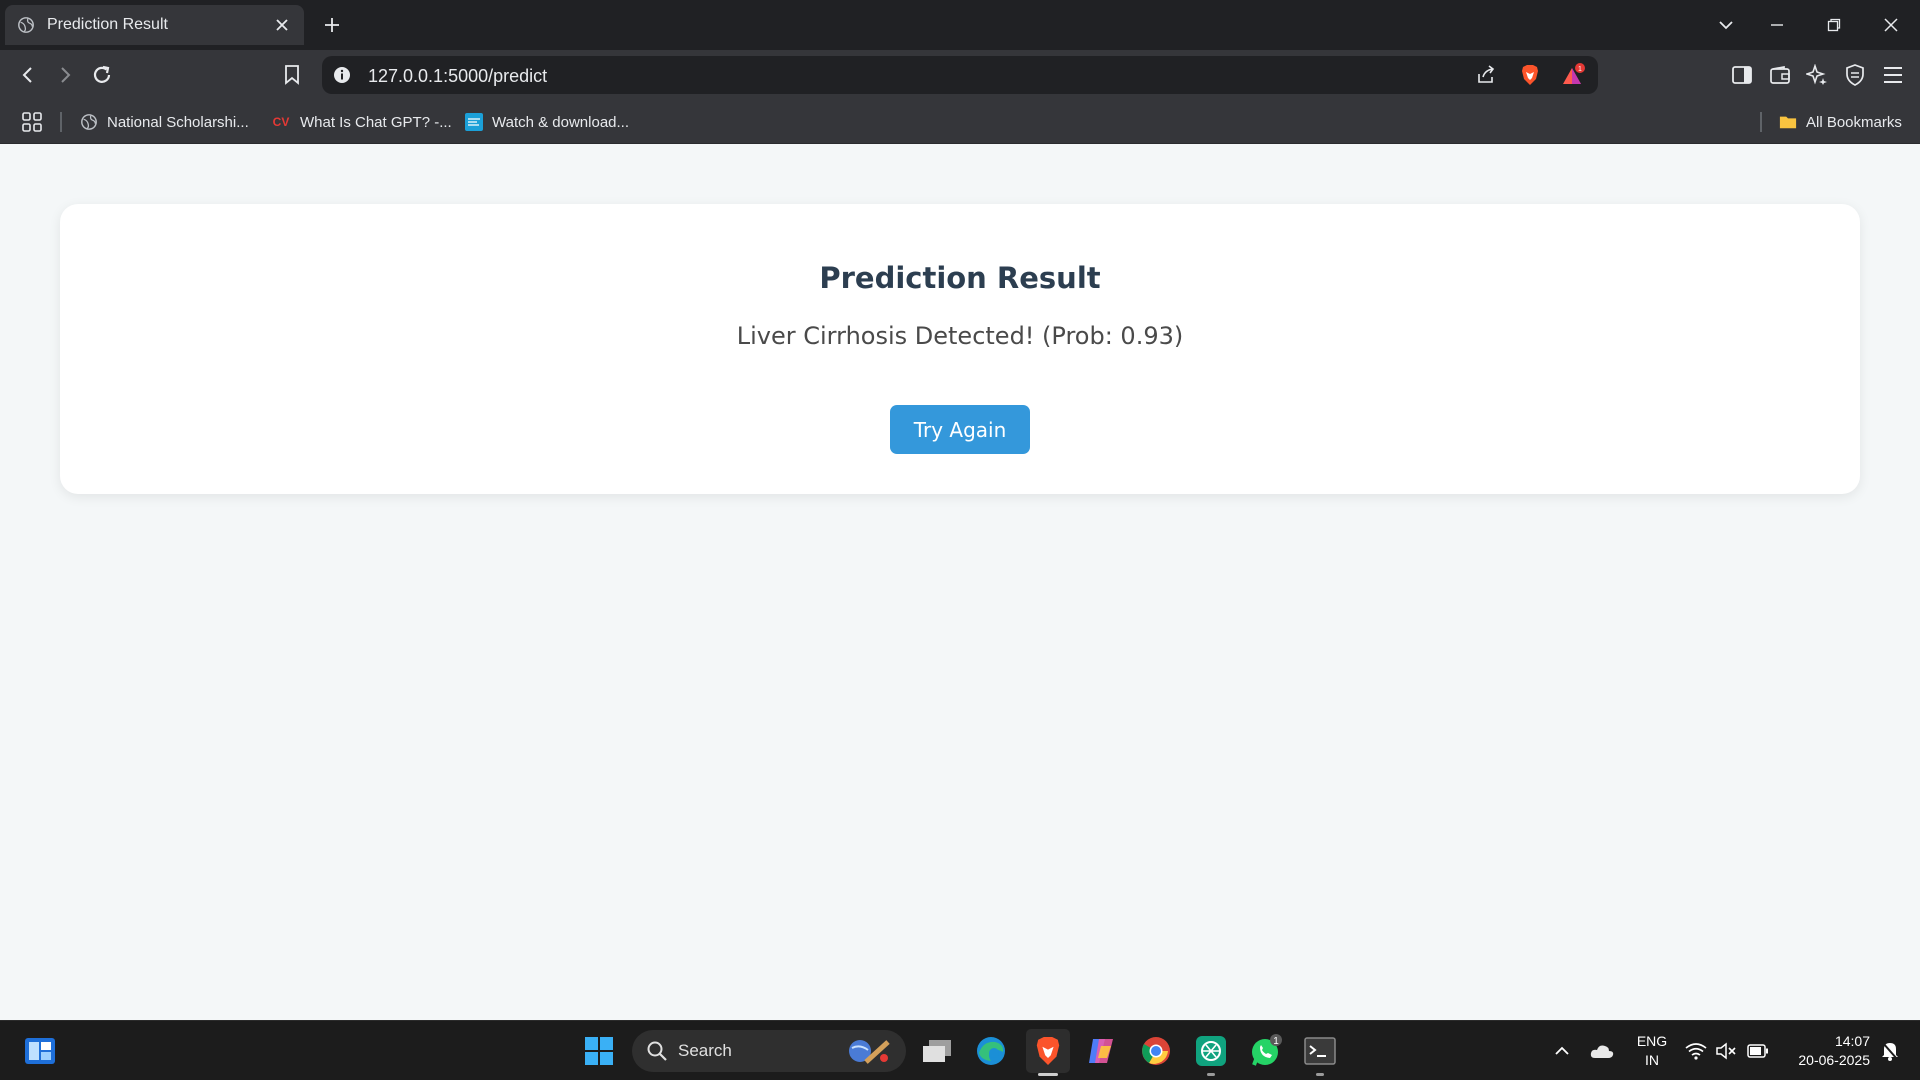  What do you see at coordinates (1834, 25) in the screenshot?
I see `restore-icon` at bounding box center [1834, 25].